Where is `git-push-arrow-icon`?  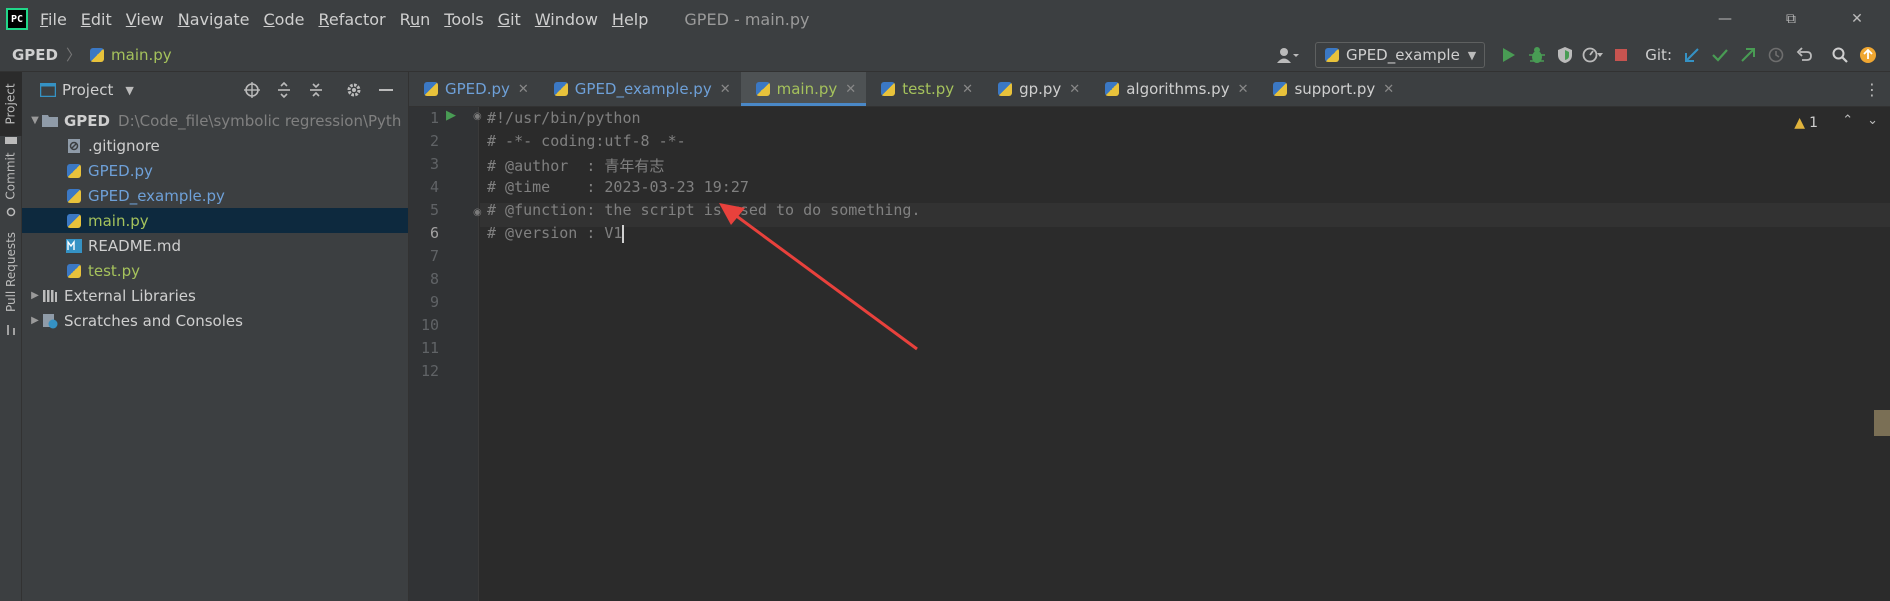
git-push-arrow-icon is located at coordinates (1748, 55).